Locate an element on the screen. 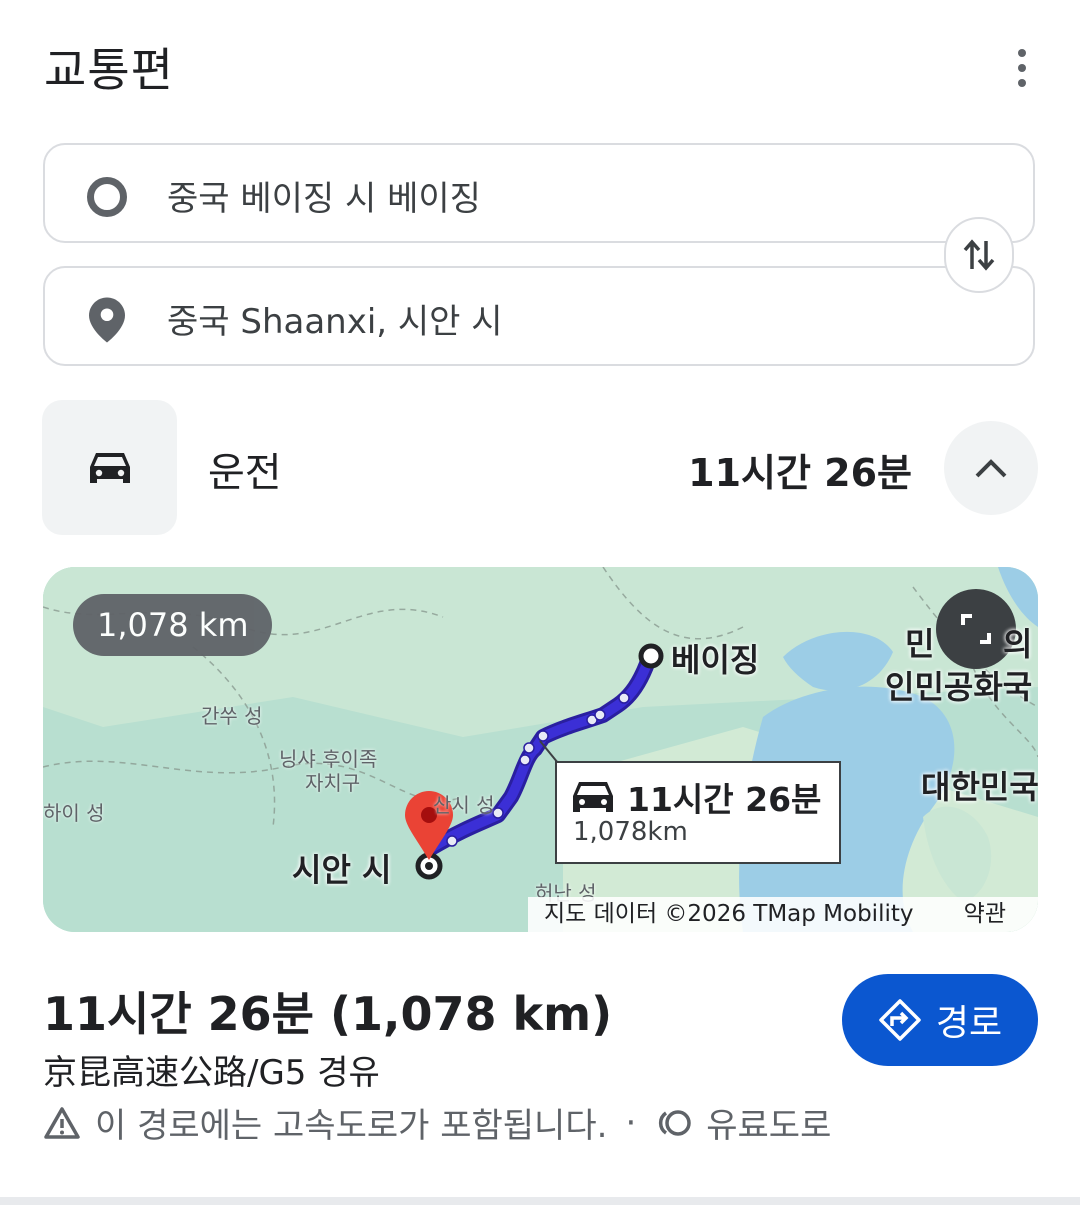 The width and height of the screenshot is (1080, 1205). route-via: 京昆高速公路/G5 경유 is located at coordinates (211, 1073).